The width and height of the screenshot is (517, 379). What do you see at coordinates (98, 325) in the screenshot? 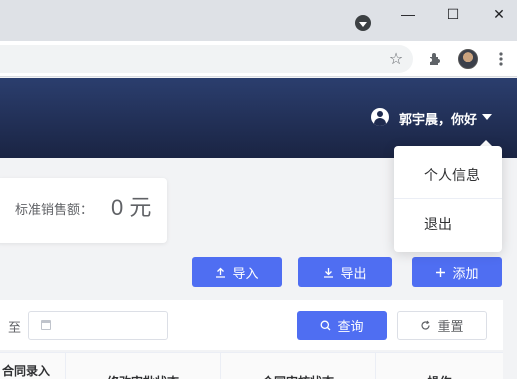
I see `end-date-input` at bounding box center [98, 325].